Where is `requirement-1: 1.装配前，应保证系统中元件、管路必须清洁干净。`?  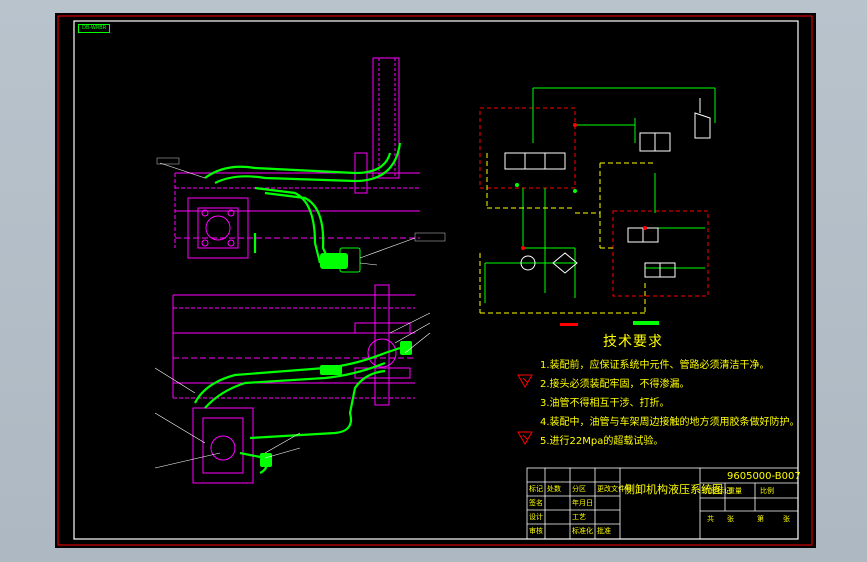
requirement-1: 1.装配前，应保证系统中元件、管路必须清洁干净。 is located at coordinates (655, 365).